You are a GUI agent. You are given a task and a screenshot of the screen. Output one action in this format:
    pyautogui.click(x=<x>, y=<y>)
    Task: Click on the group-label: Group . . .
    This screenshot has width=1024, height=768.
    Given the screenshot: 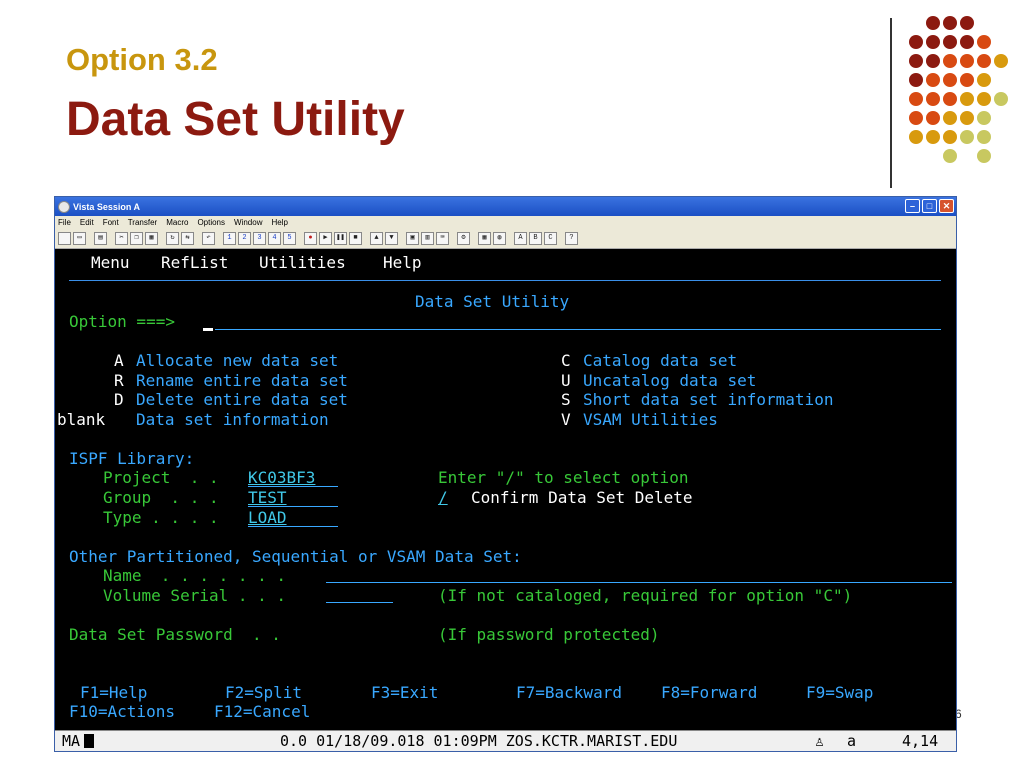 What is the action you would take?
    pyautogui.click(x=161, y=497)
    